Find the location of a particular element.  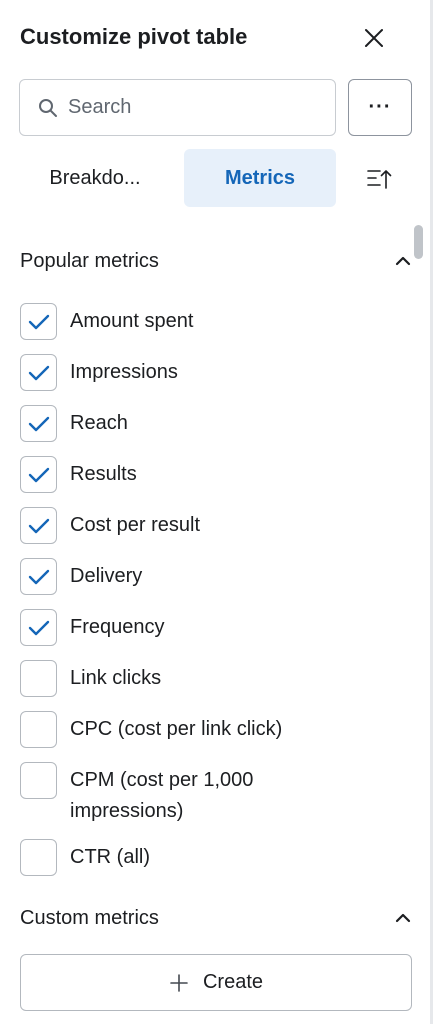

metric-row-cpm: CPM (cost per 1,000 impressions) is located at coordinates (175, 794).